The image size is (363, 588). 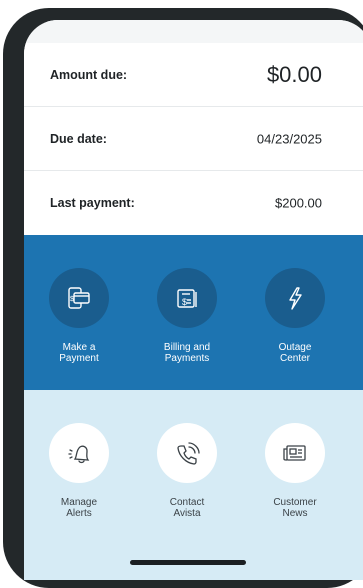 I want to click on home-indicator, so click(x=188, y=562).